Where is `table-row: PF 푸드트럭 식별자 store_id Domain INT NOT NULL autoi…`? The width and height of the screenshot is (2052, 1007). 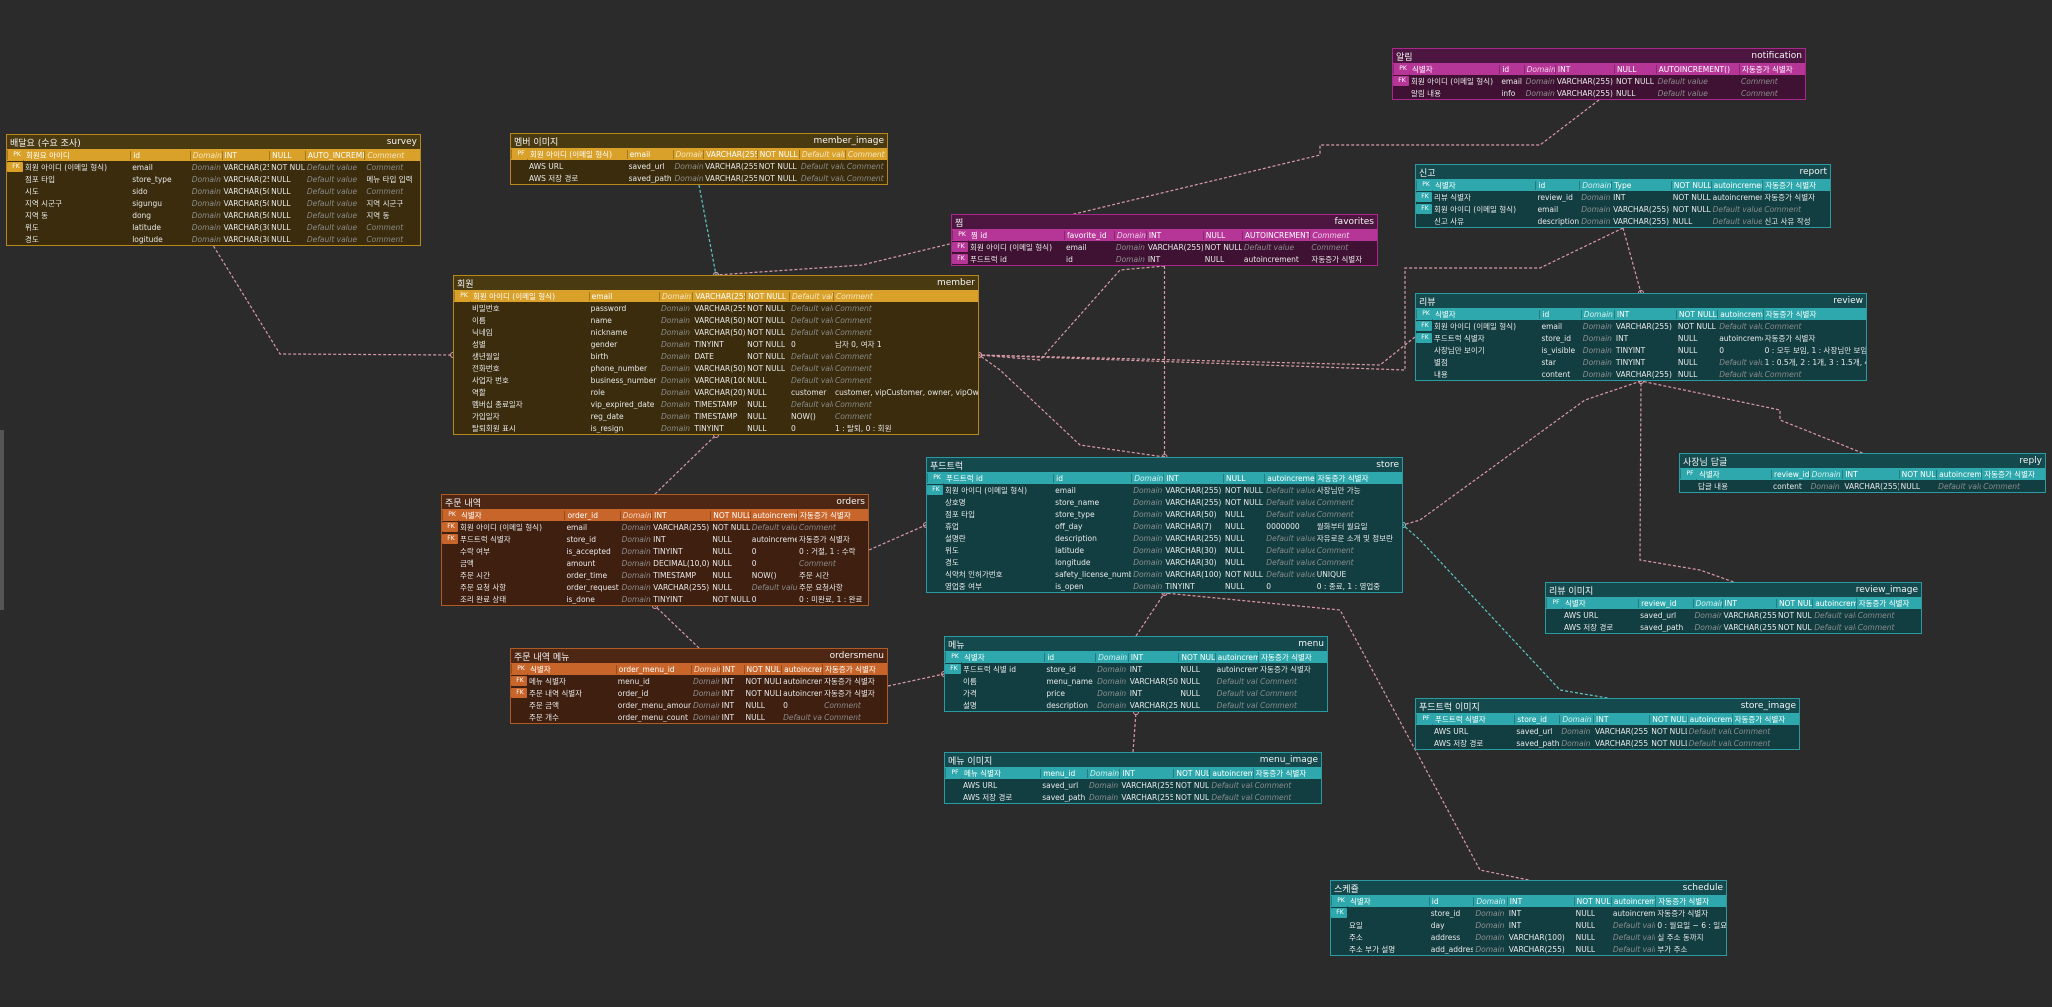
table-row: PF 푸드트럭 식별자 store_id Domain INT NOT NULL autoi… is located at coordinates (1607, 719).